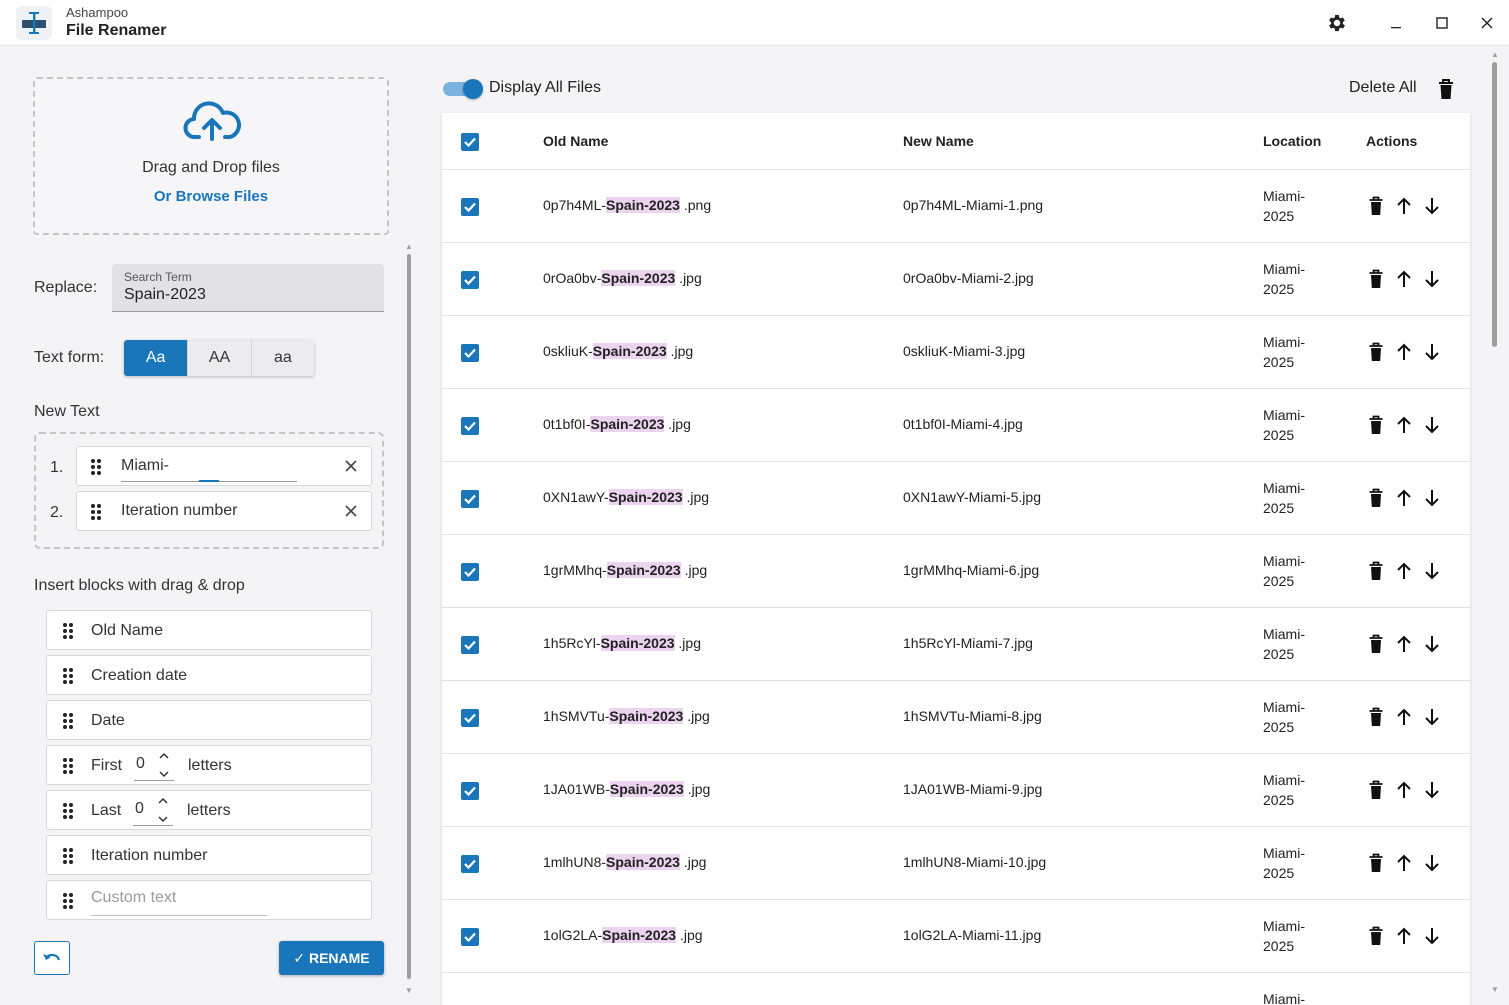  Describe the element at coordinates (133, 898) in the screenshot. I see `custom-text-input: Custom text` at that location.